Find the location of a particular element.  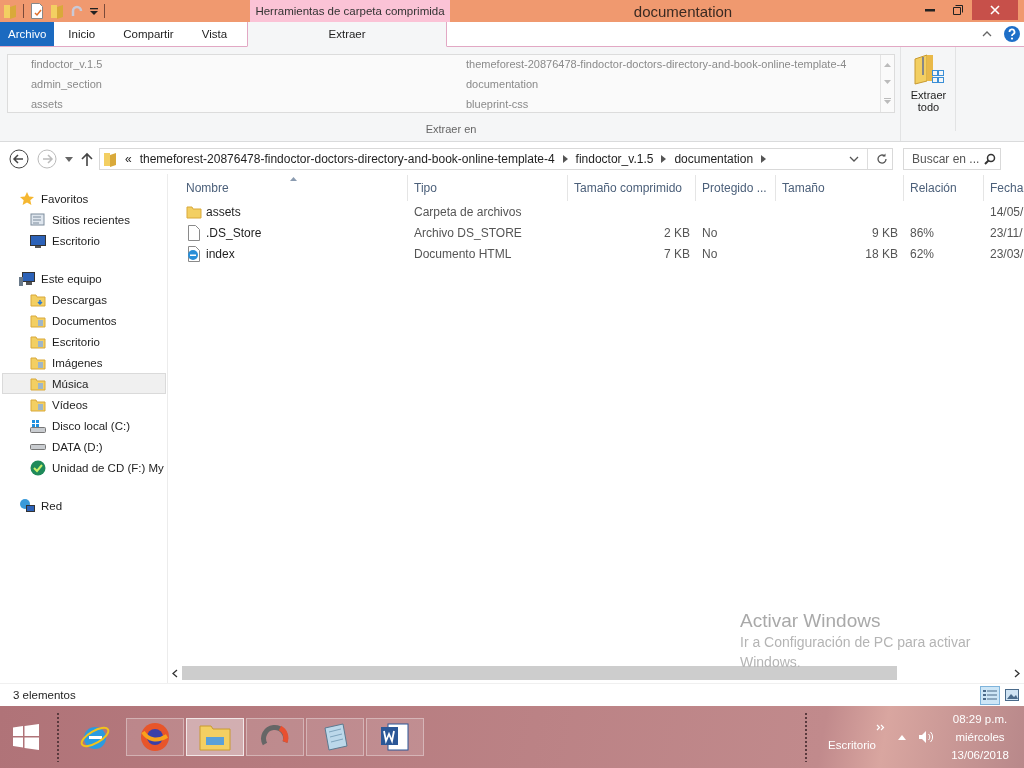

location-item: documentation is located at coordinates (673, 83).